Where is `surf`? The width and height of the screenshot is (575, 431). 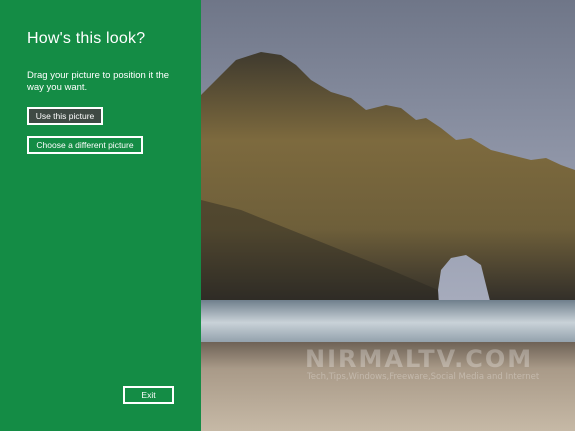
surf is located at coordinates (388, 322).